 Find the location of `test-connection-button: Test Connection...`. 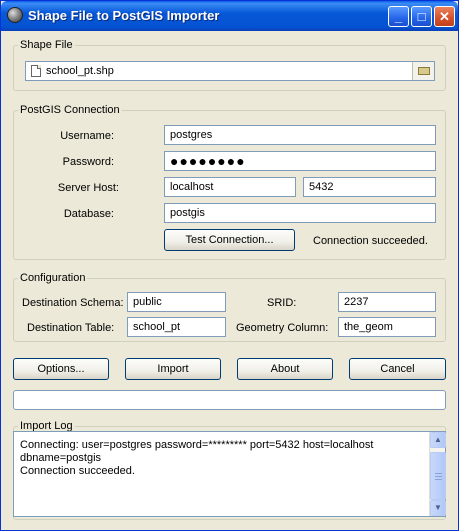

test-connection-button: Test Connection... is located at coordinates (229, 240).